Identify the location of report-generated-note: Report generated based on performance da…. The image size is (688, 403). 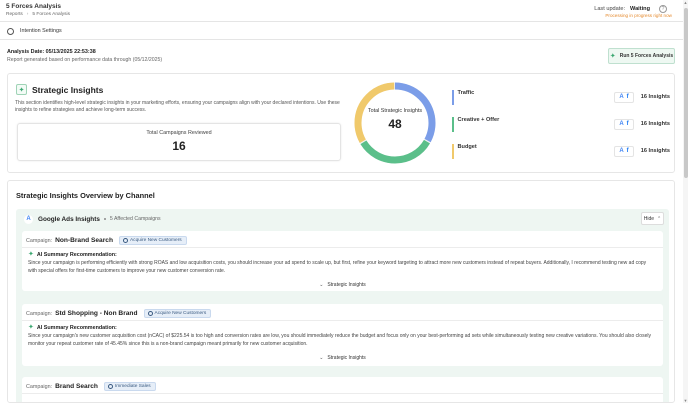
(85, 60).